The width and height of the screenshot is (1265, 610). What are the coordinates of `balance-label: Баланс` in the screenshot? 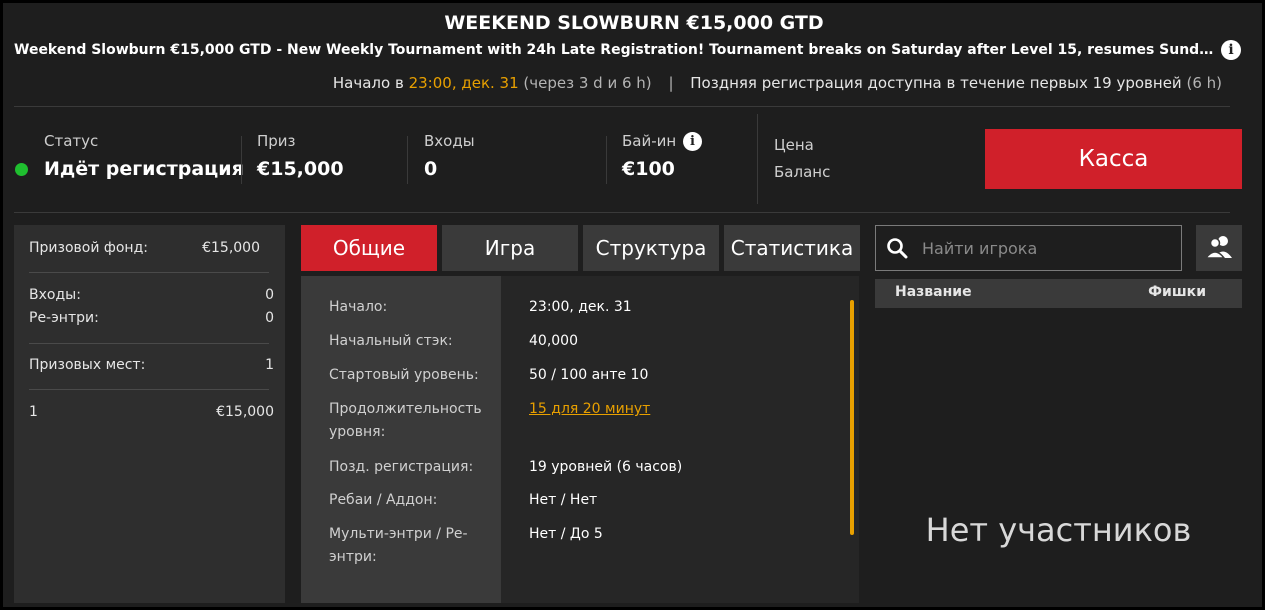 It's located at (802, 172).